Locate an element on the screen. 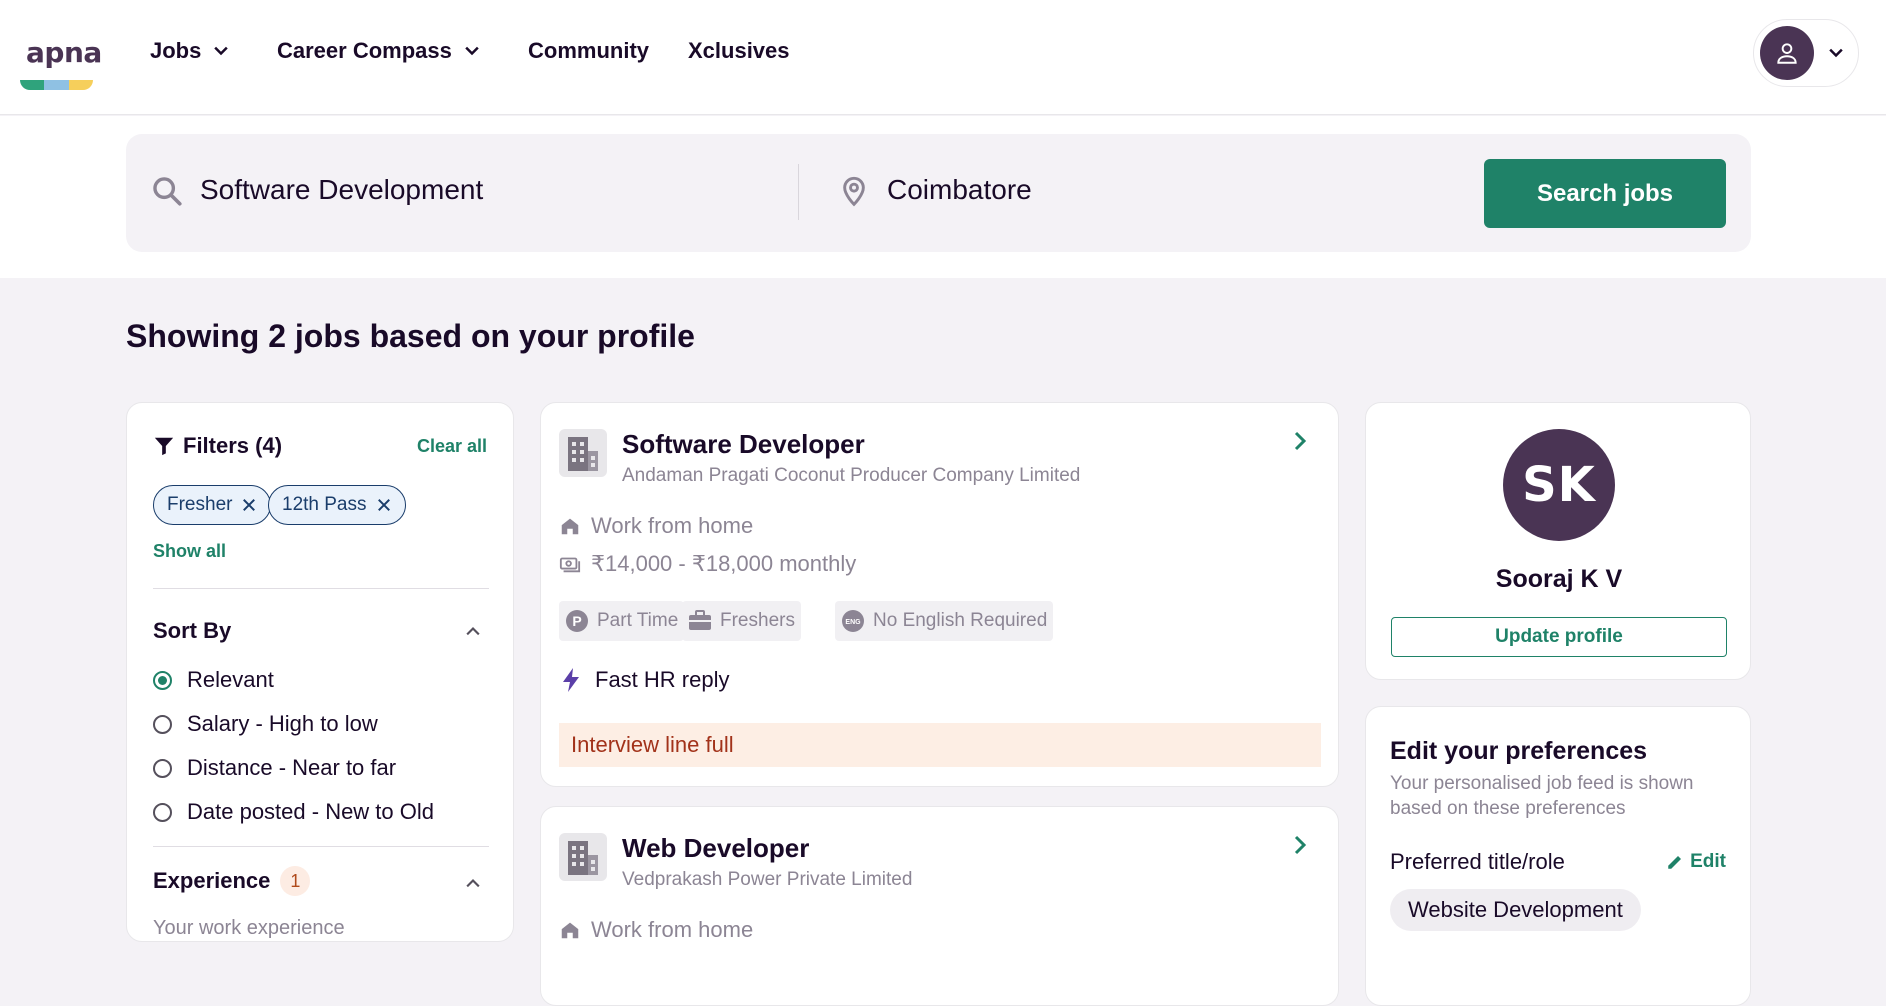 The width and height of the screenshot is (1886, 1006). building-icon is located at coordinates (583, 858).